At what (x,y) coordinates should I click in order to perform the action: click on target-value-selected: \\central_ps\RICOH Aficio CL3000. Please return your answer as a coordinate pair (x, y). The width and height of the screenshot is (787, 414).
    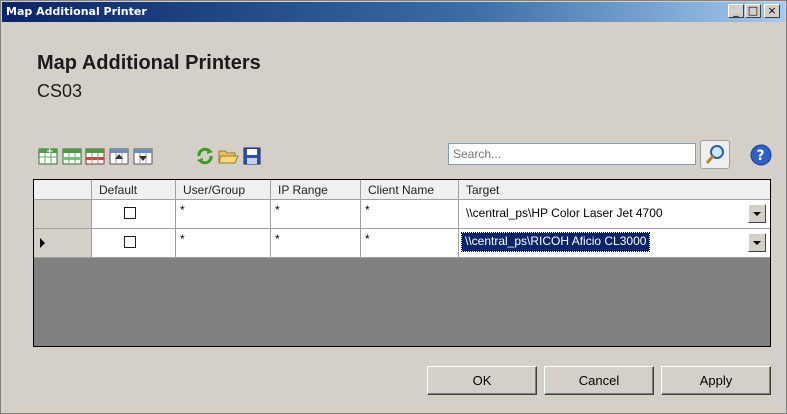
    Looking at the image, I should click on (555, 242).